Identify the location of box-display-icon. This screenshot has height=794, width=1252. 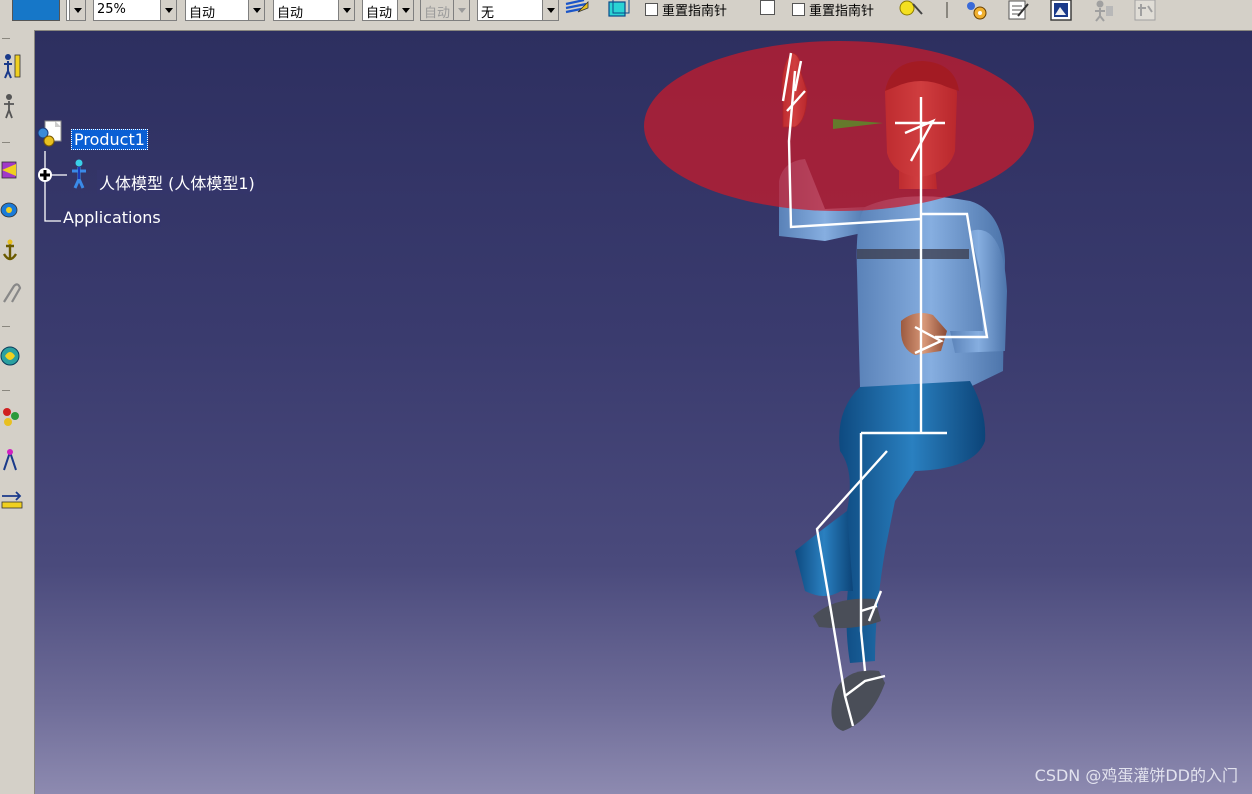
(619, 11).